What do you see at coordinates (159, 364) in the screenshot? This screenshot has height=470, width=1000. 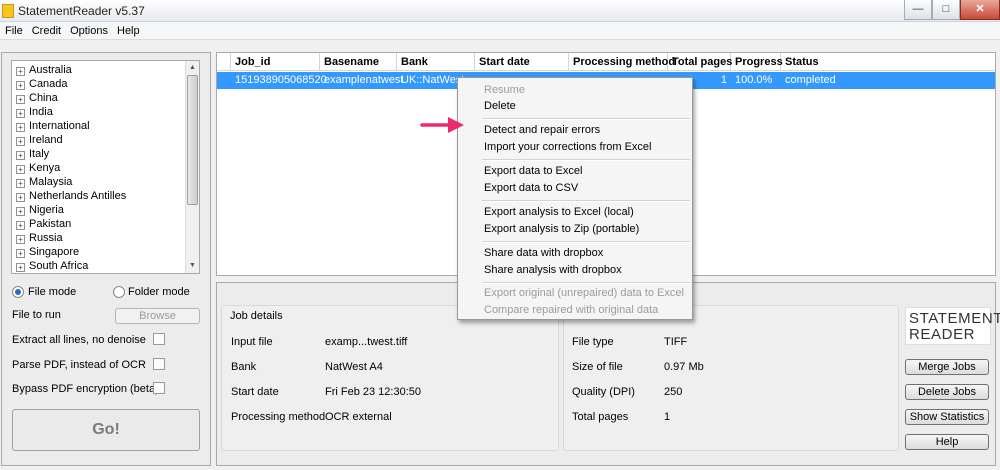 I see `parse-pdf-checkbox` at bounding box center [159, 364].